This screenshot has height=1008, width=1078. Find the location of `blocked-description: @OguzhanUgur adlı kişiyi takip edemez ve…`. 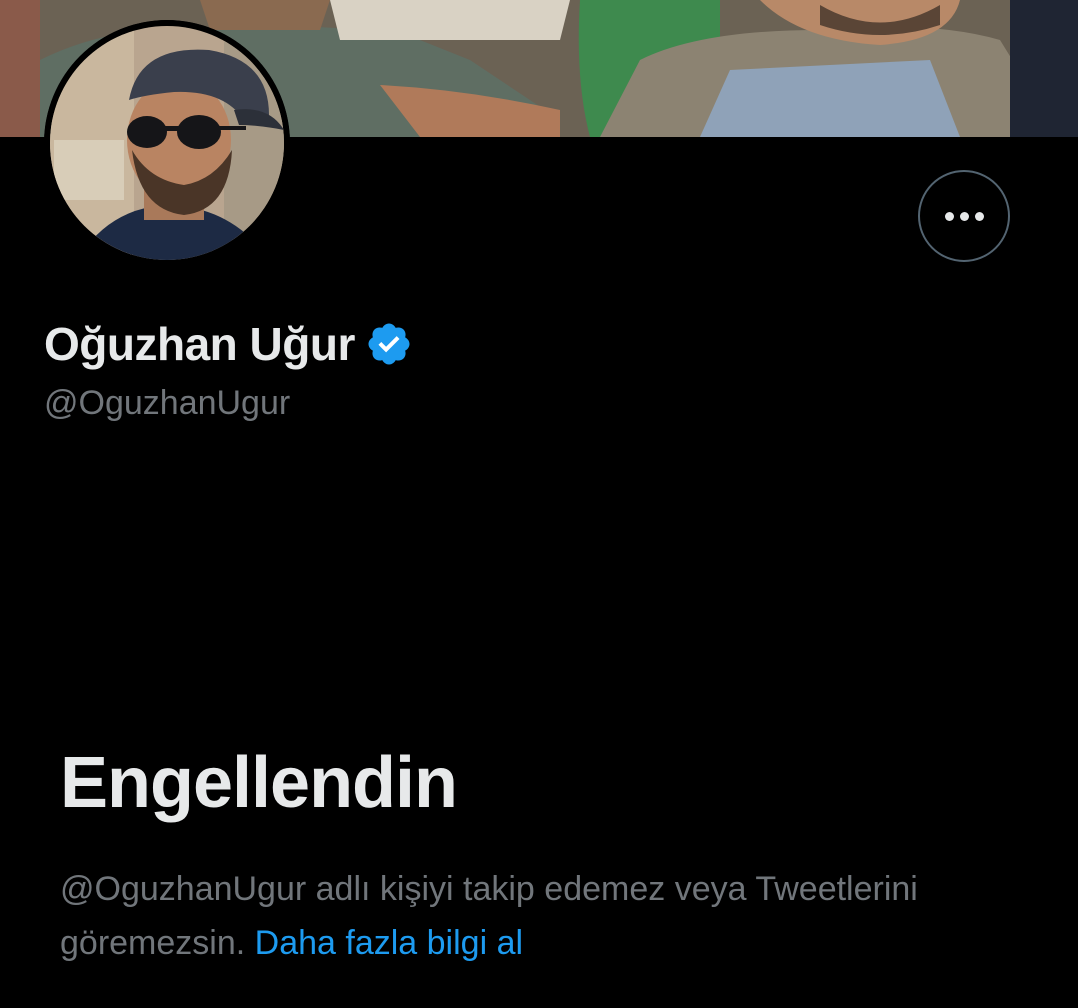

blocked-description: @OguzhanUgur adlı kişiyi takip edemez ve… is located at coordinates (540, 916).